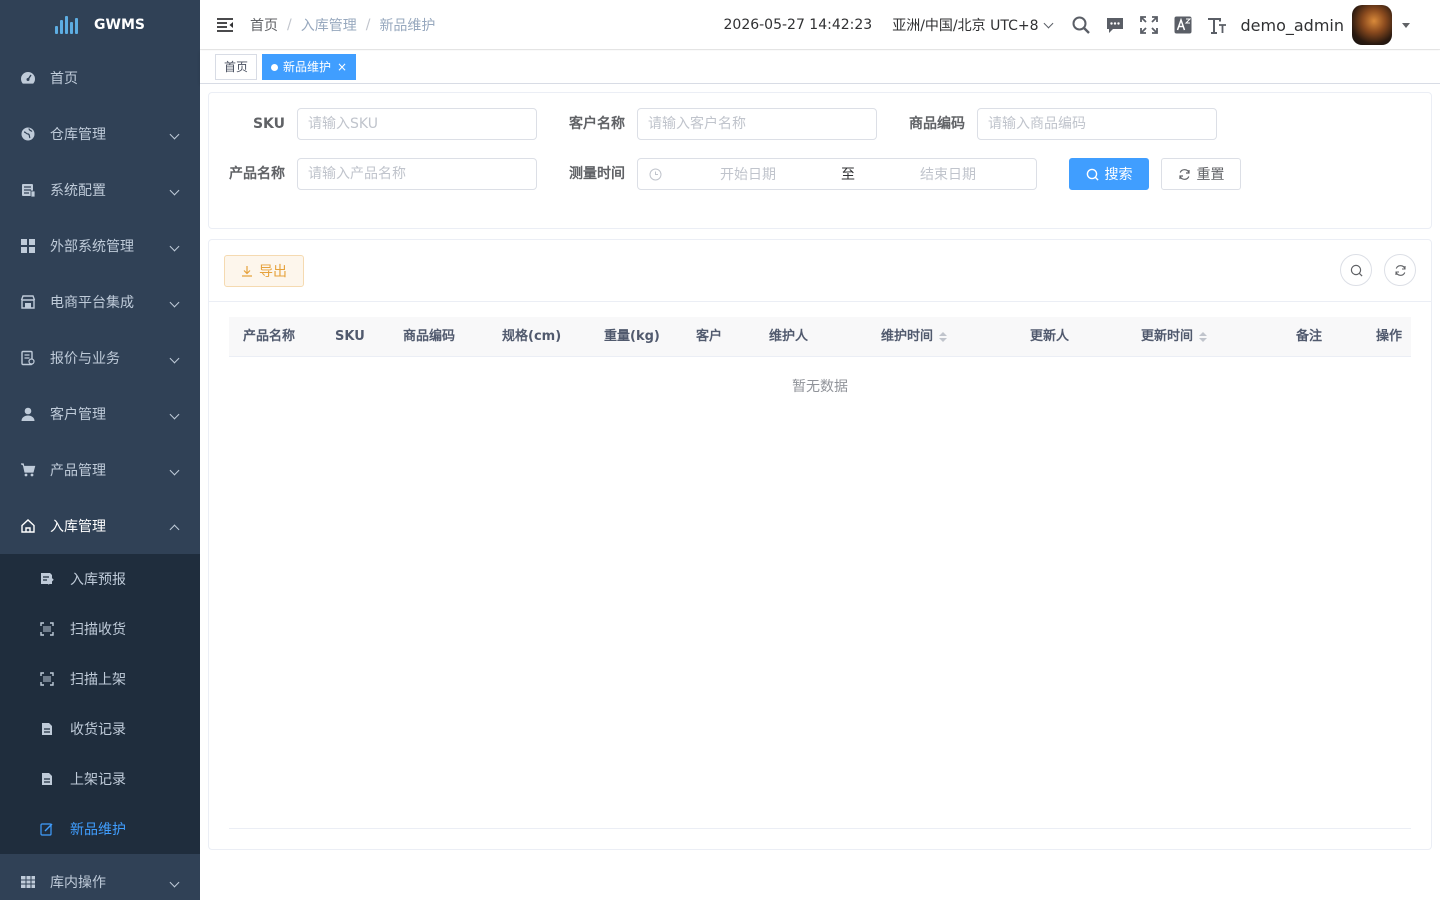 The height and width of the screenshot is (900, 1440). Describe the element at coordinates (1372, 25) in the screenshot. I see `avatar` at that location.